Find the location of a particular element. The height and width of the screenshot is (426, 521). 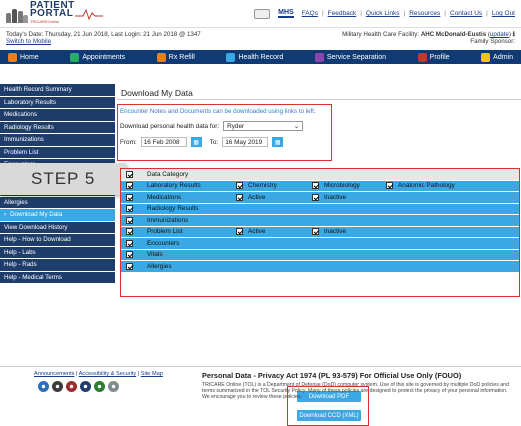

person-select: Ryder ⌄ is located at coordinates (263, 126).